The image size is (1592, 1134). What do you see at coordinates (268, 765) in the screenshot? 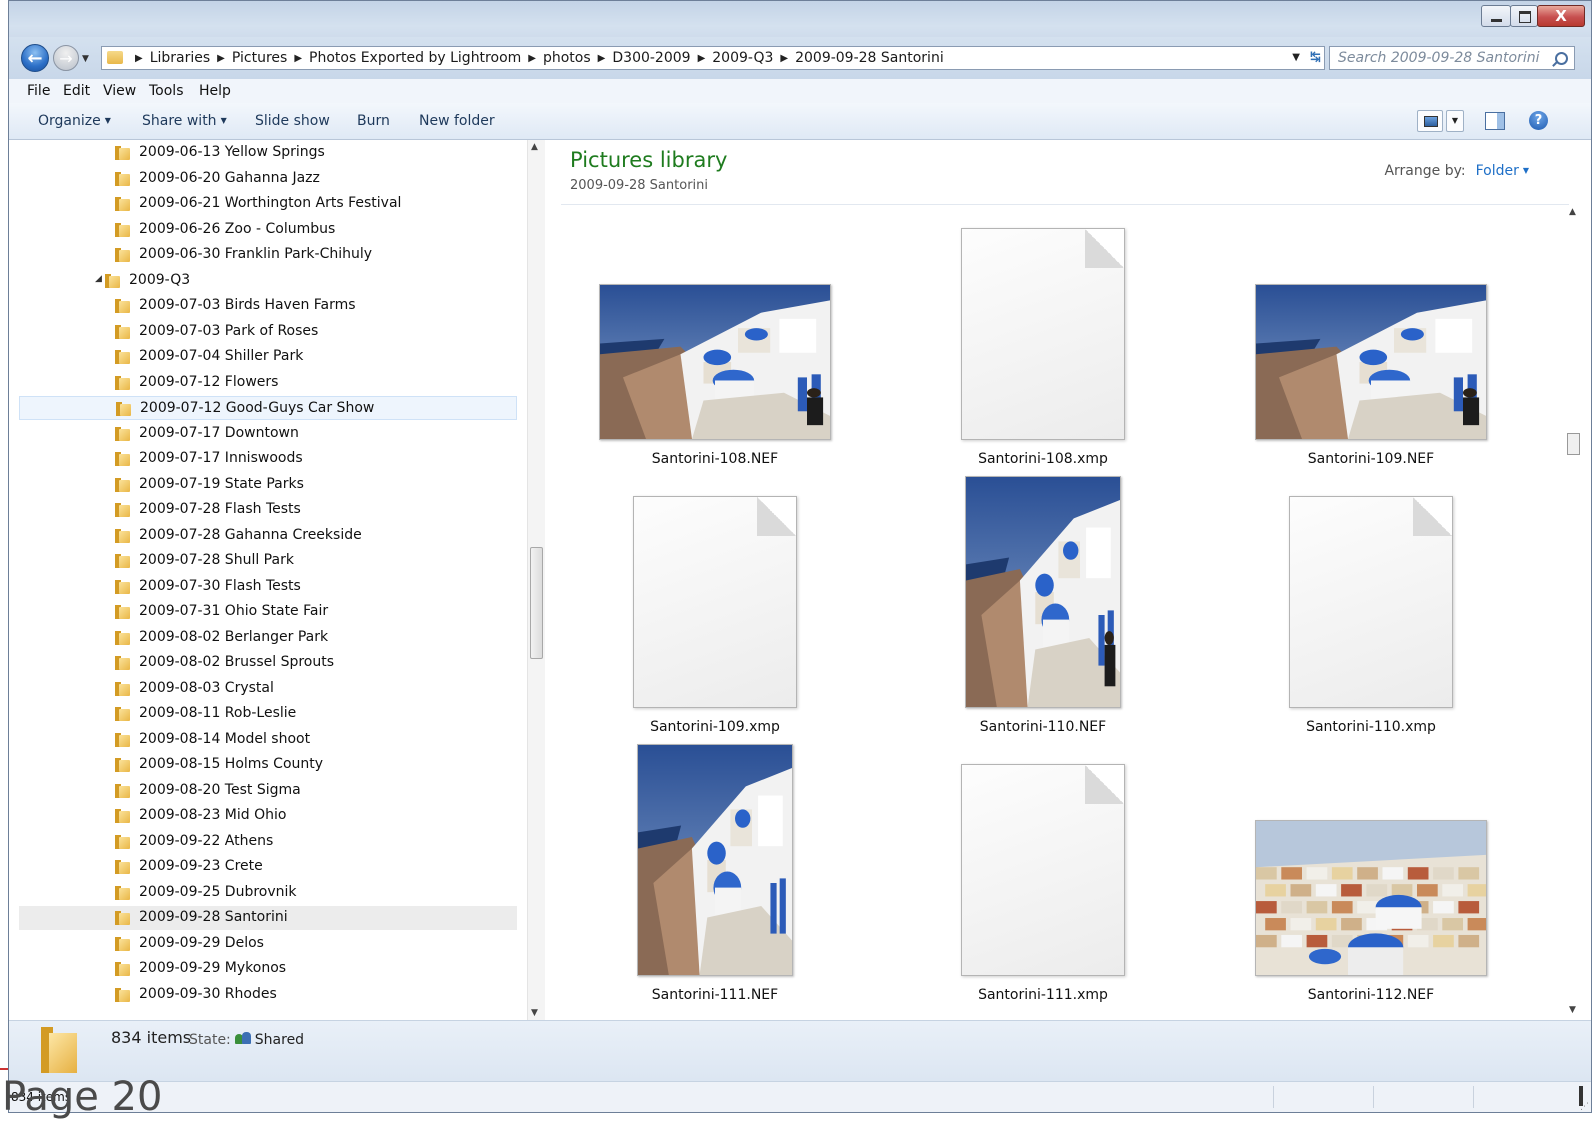
I see `tree-item: 2009-08-15 Holms County` at bounding box center [268, 765].